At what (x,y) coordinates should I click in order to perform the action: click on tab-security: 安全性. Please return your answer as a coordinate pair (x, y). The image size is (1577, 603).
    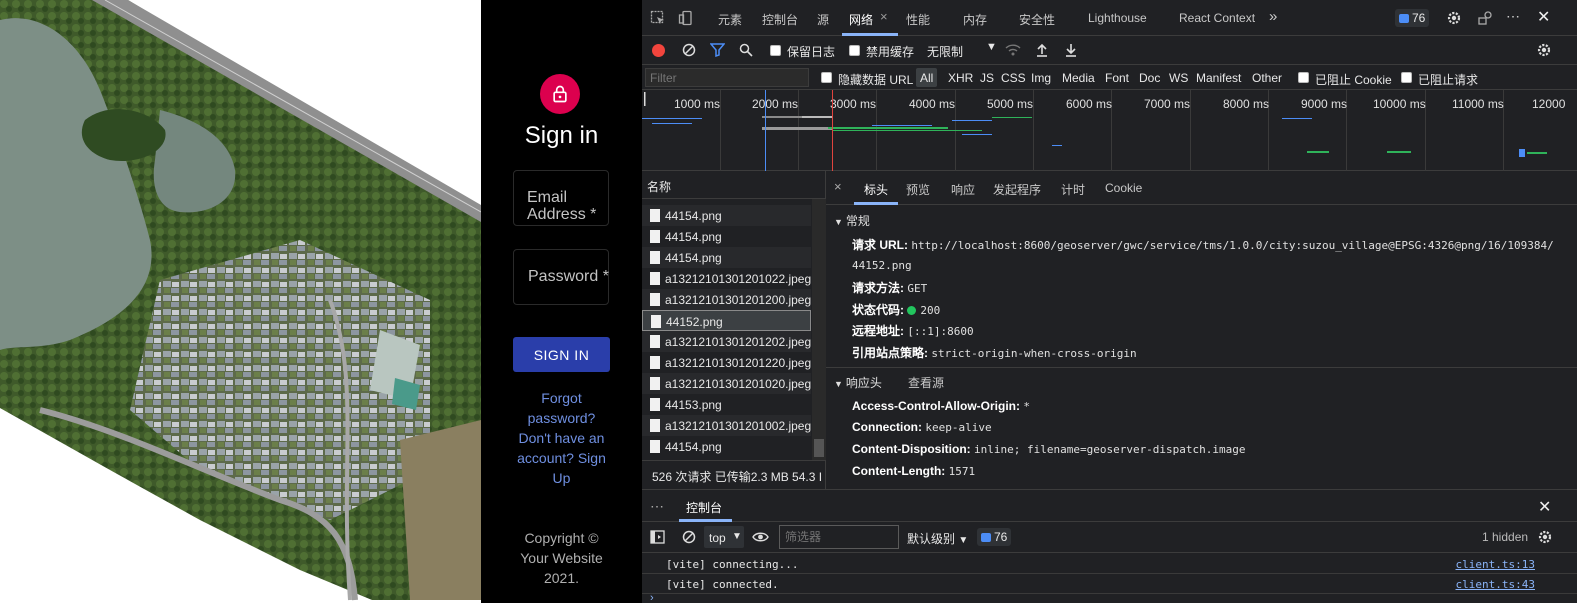
    Looking at the image, I should click on (1037, 19).